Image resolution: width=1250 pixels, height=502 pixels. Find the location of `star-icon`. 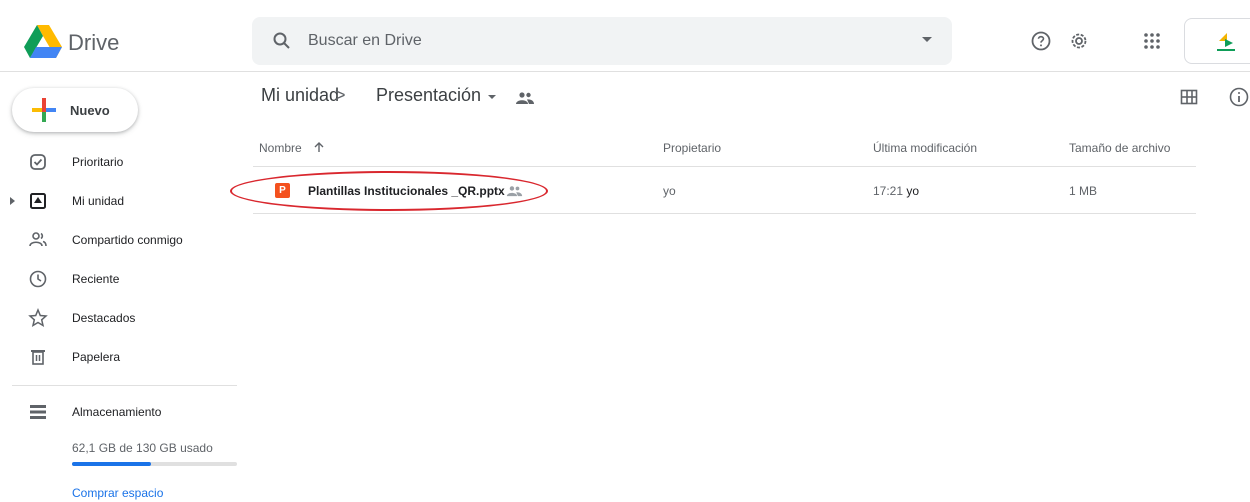

star-icon is located at coordinates (38, 318).